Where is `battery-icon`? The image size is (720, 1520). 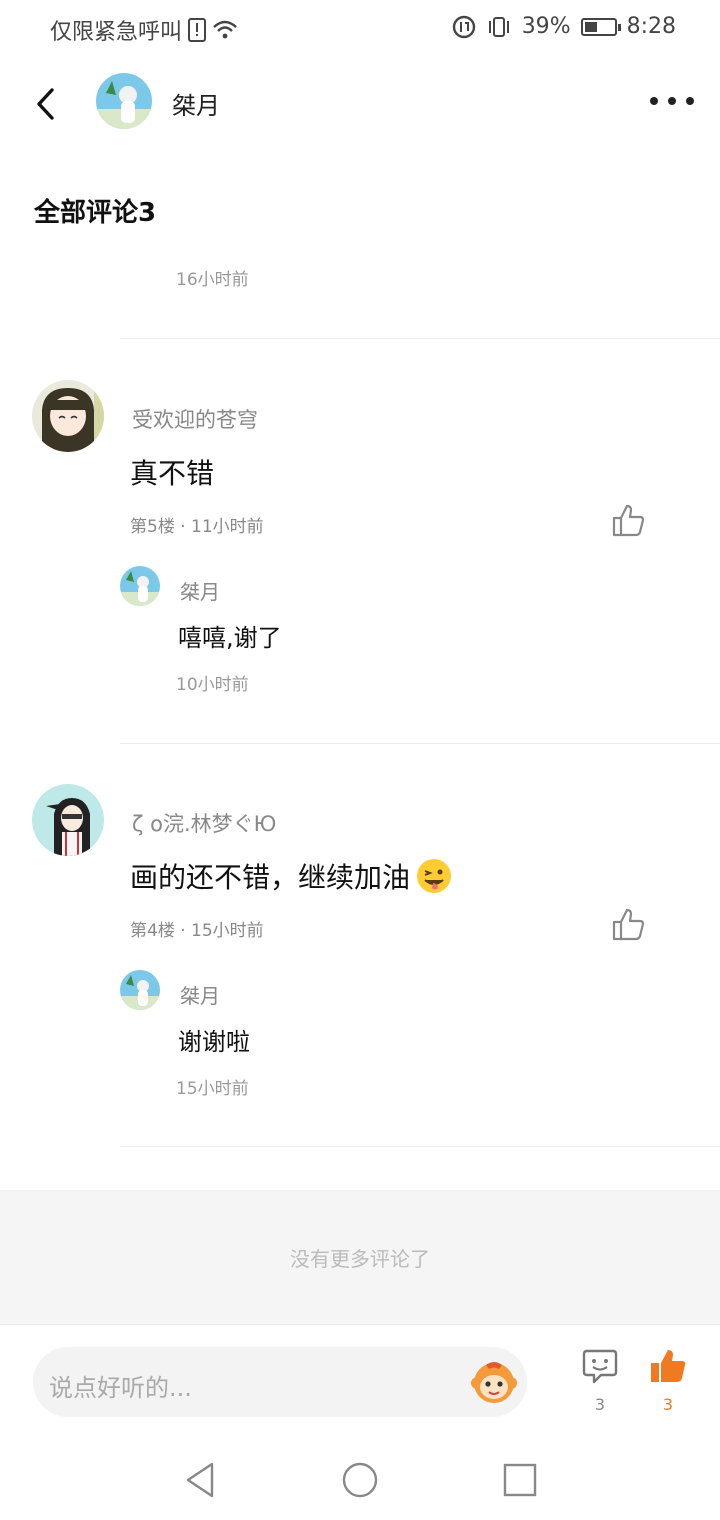
battery-icon is located at coordinates (600, 26).